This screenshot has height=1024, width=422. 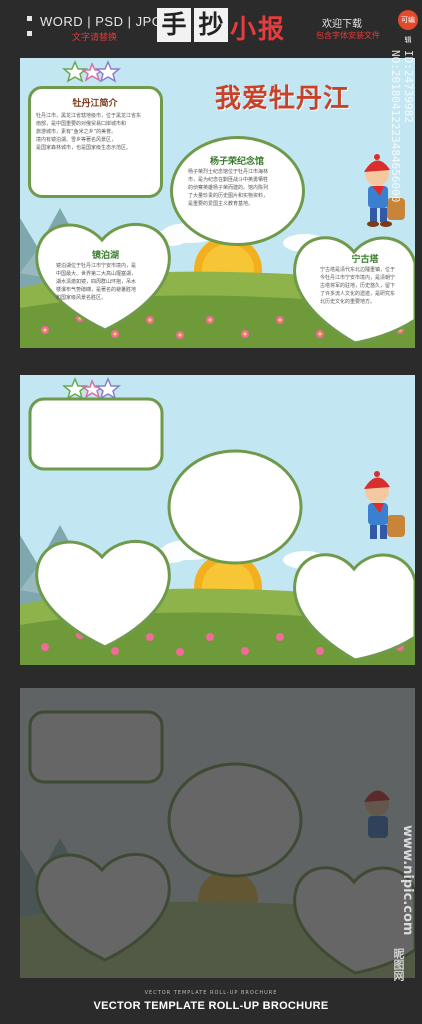 I want to click on format-note: 文字请替换, so click(x=95, y=38).